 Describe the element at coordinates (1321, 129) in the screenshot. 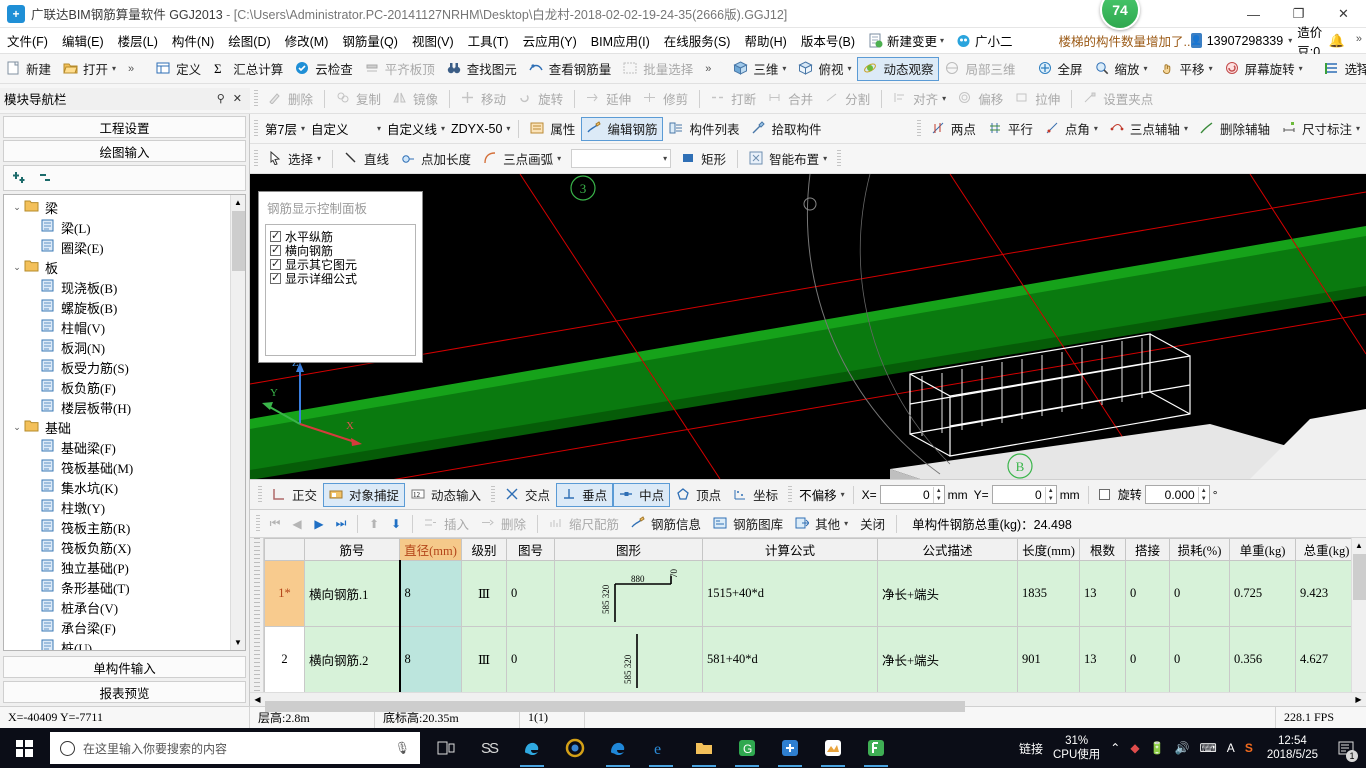

I see `dimension-button: 尺寸标注 ▾` at that location.